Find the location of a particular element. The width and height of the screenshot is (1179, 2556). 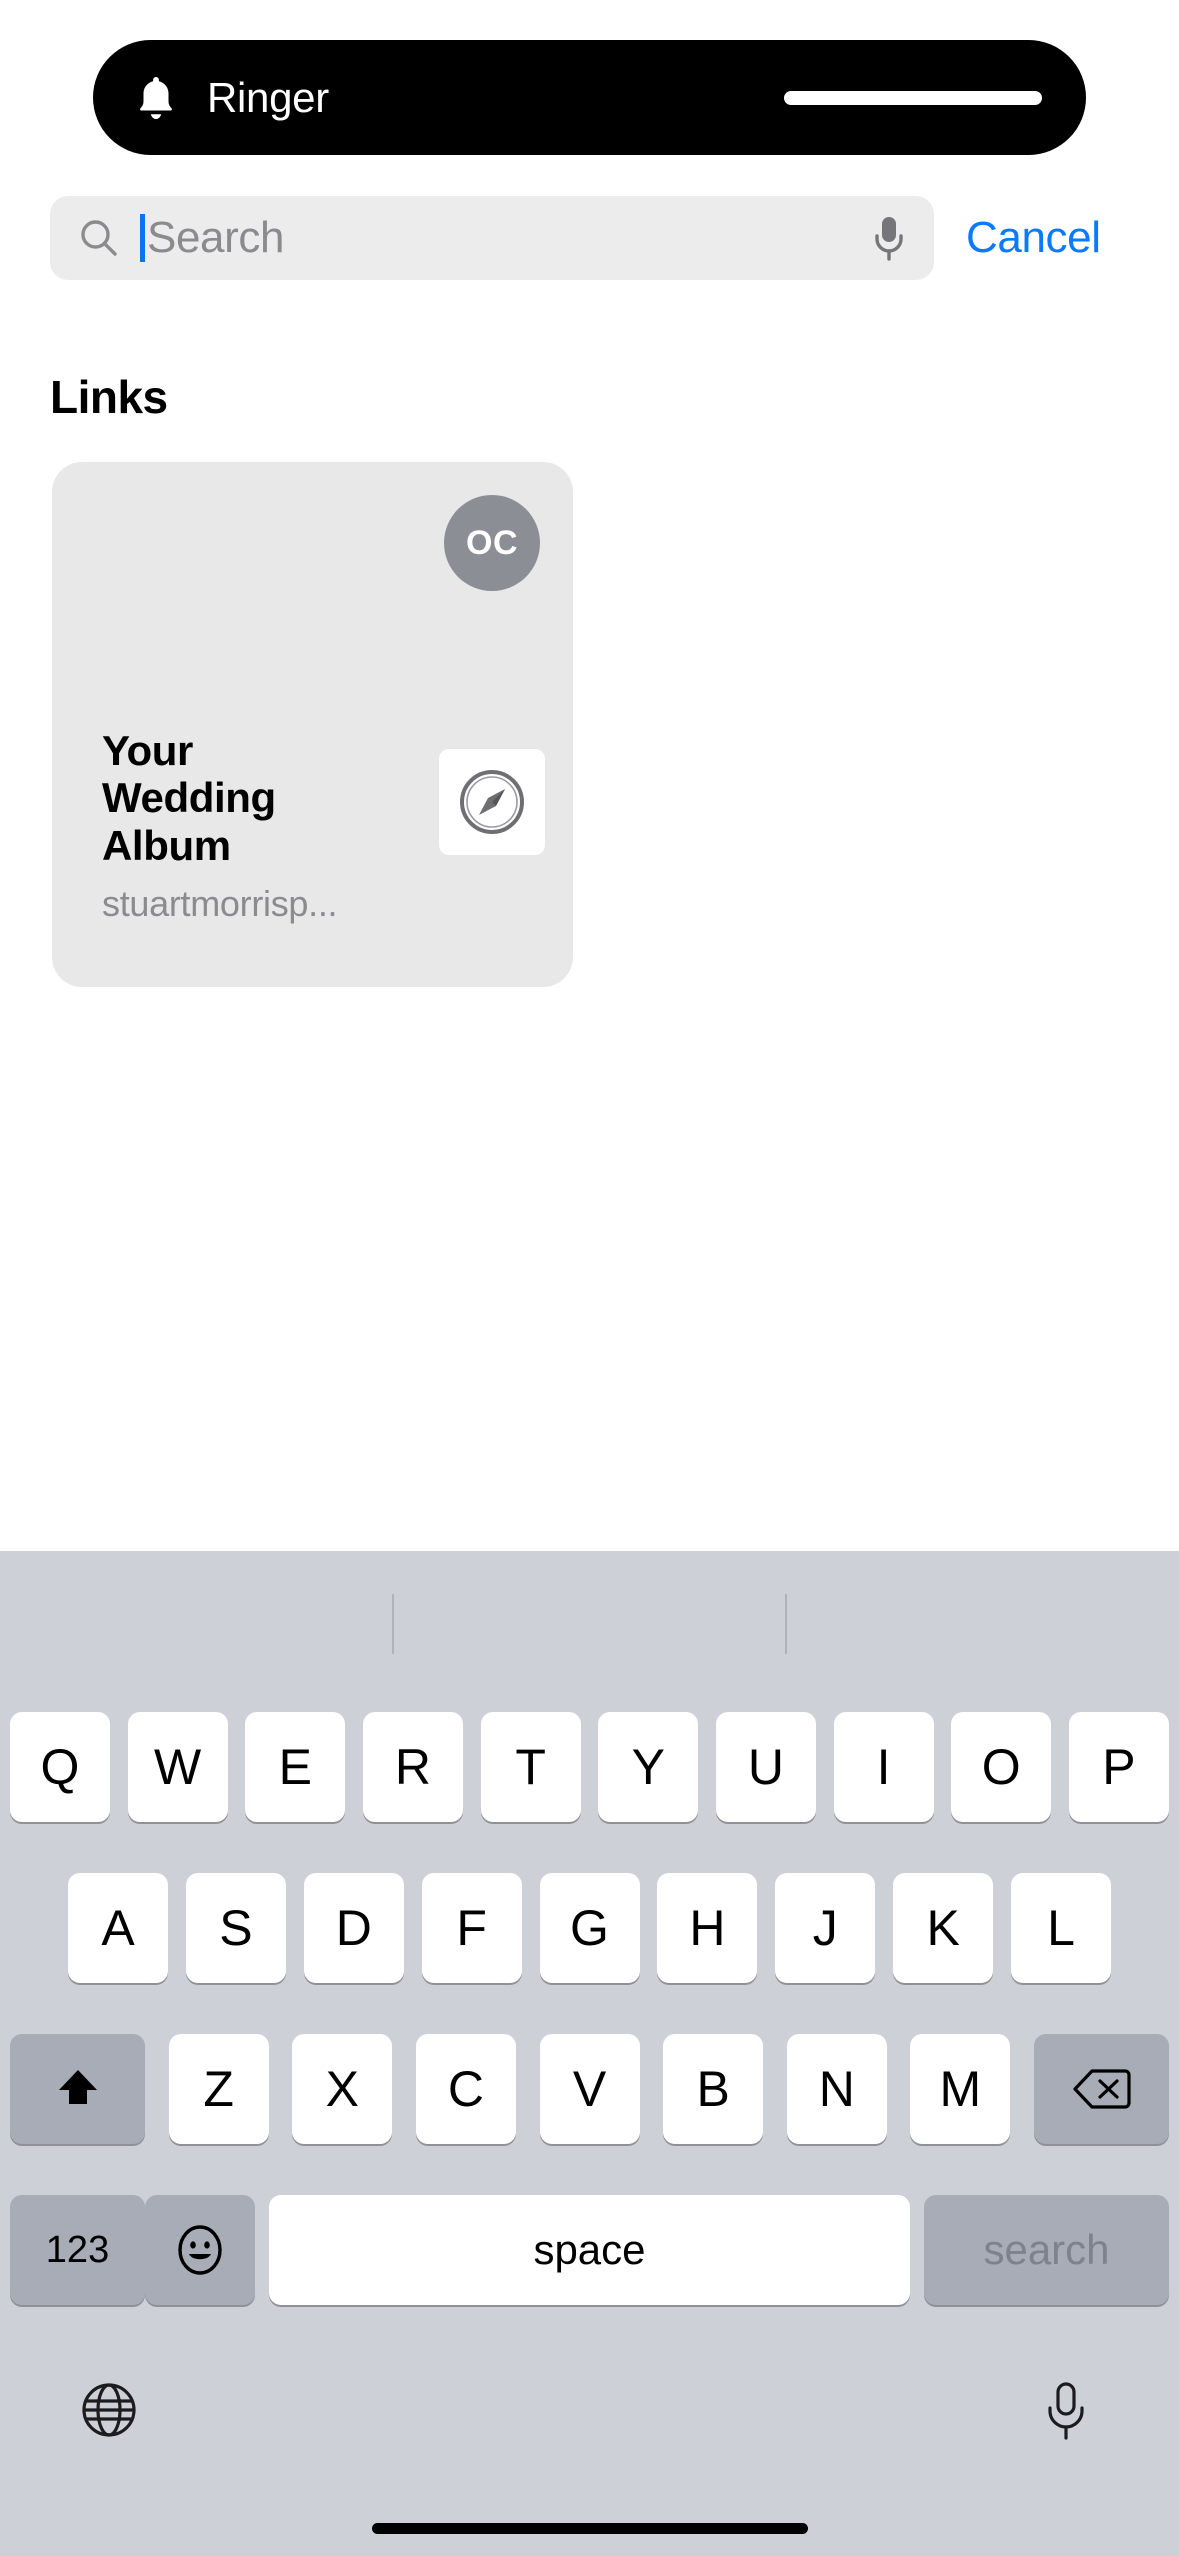

ringer-volume-slider is located at coordinates (913, 97).